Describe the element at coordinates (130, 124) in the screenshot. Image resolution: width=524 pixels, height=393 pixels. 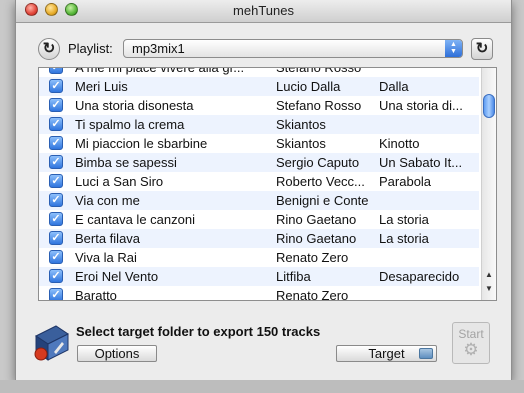
I see `track-title: Ti spalmo la crema` at that location.